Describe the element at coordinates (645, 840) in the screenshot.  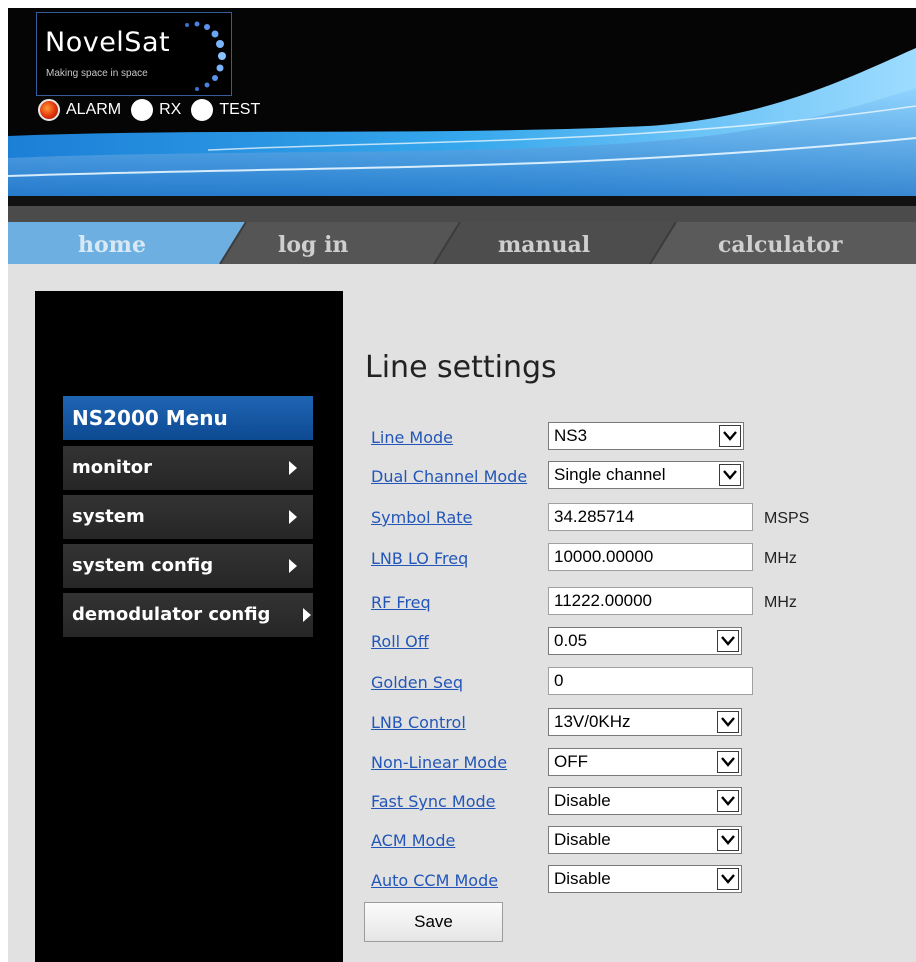
I see `acm-mode-select: Disable` at that location.